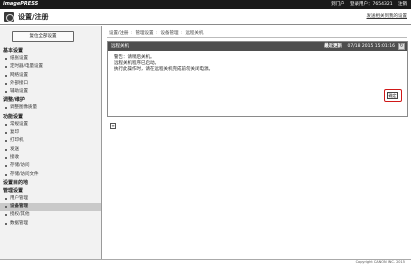 The height and width of the screenshot is (265, 411). Describe the element at coordinates (50, 175) in the screenshot. I see `sidebar-item: 存储/访问文件` at that location.